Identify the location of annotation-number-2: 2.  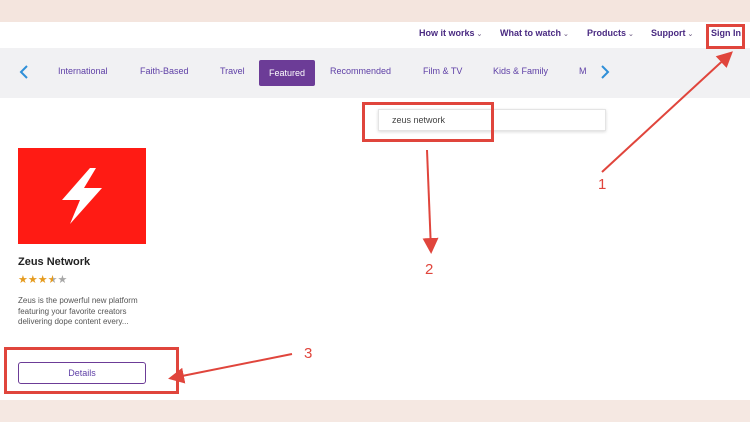
(429, 269).